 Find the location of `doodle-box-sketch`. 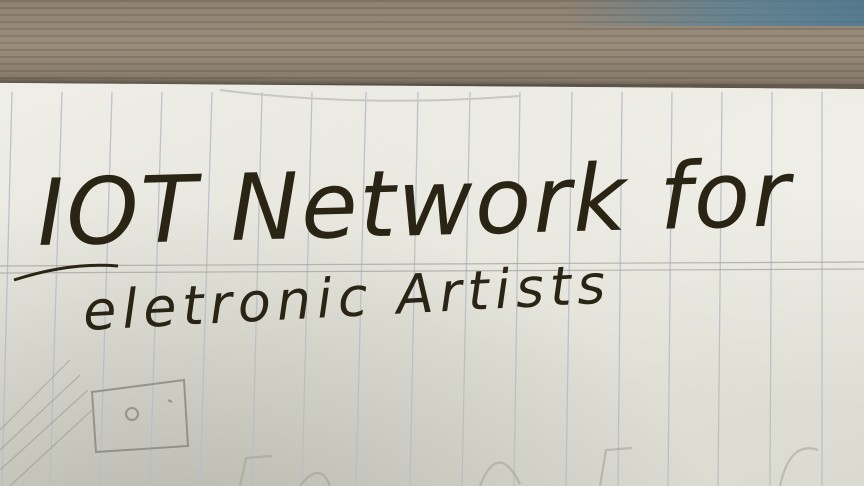

doodle-box-sketch is located at coordinates (140, 416).